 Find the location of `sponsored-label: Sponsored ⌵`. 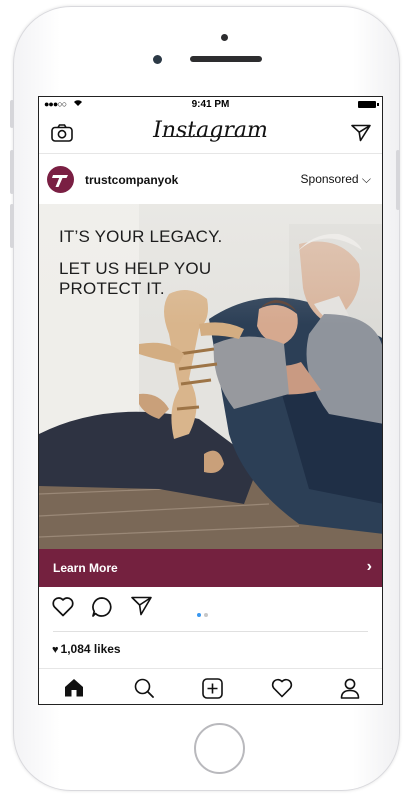

sponsored-label: Sponsored ⌵ is located at coordinates (336, 179).